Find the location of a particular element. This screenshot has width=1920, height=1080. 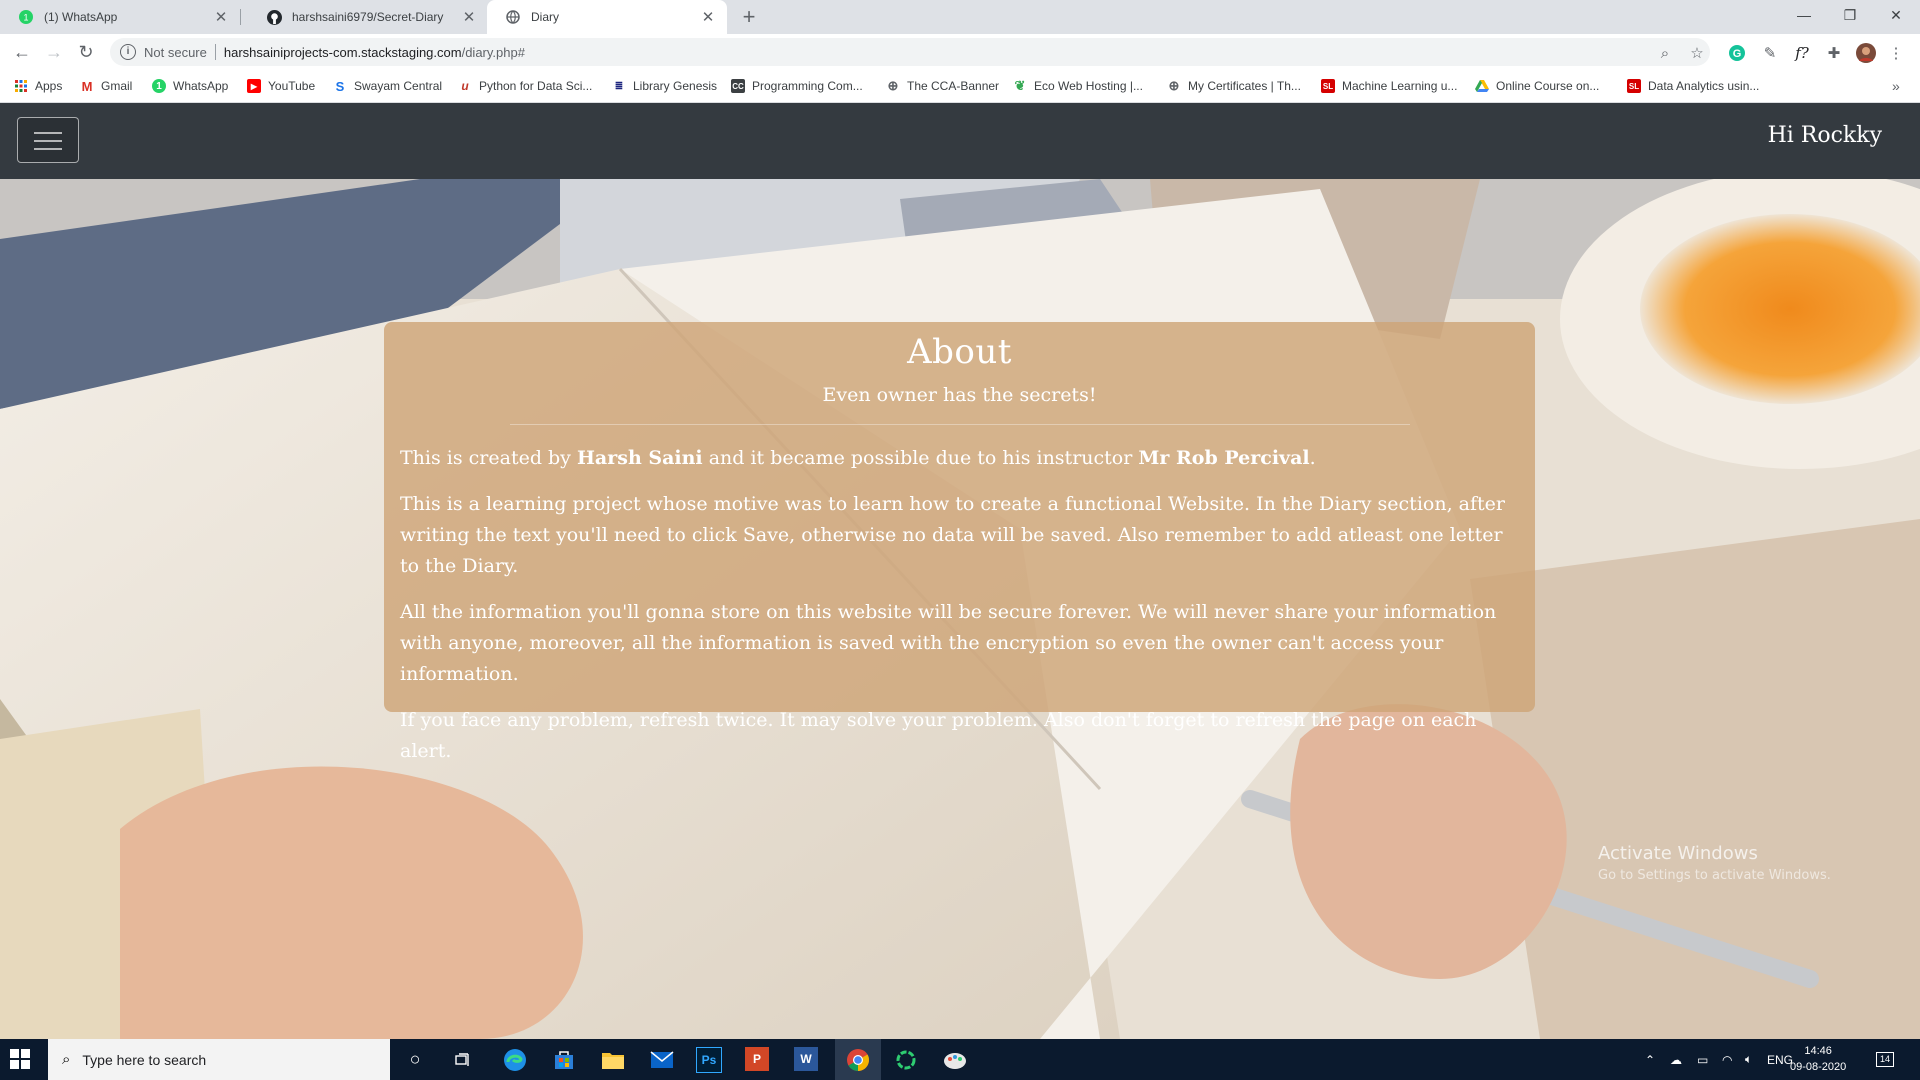

search-icon: ⌕ is located at coordinates (66, 1059).